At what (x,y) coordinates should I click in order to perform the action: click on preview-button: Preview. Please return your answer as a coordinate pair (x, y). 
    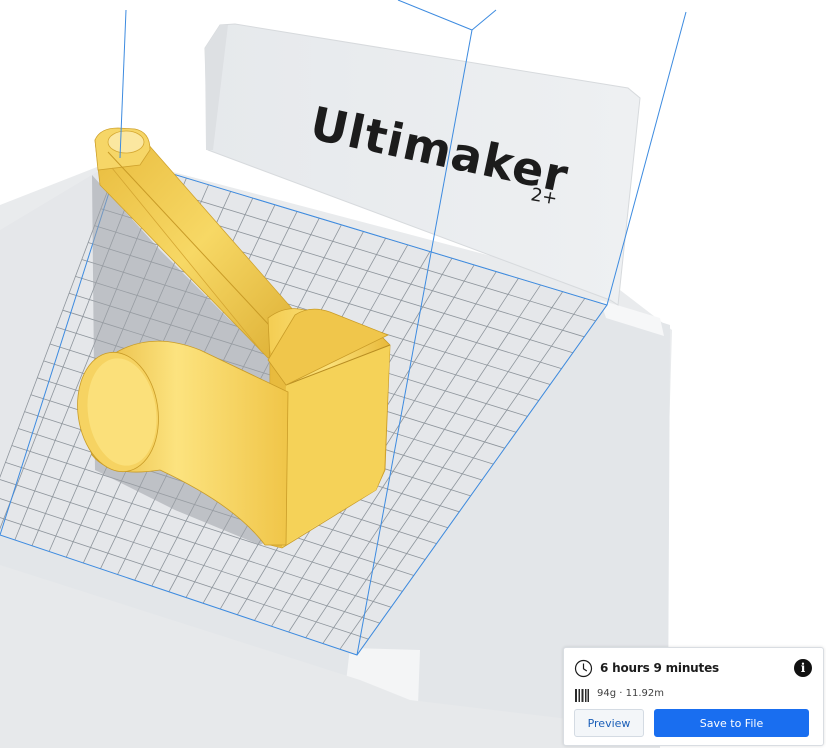
    Looking at the image, I should click on (609, 723).